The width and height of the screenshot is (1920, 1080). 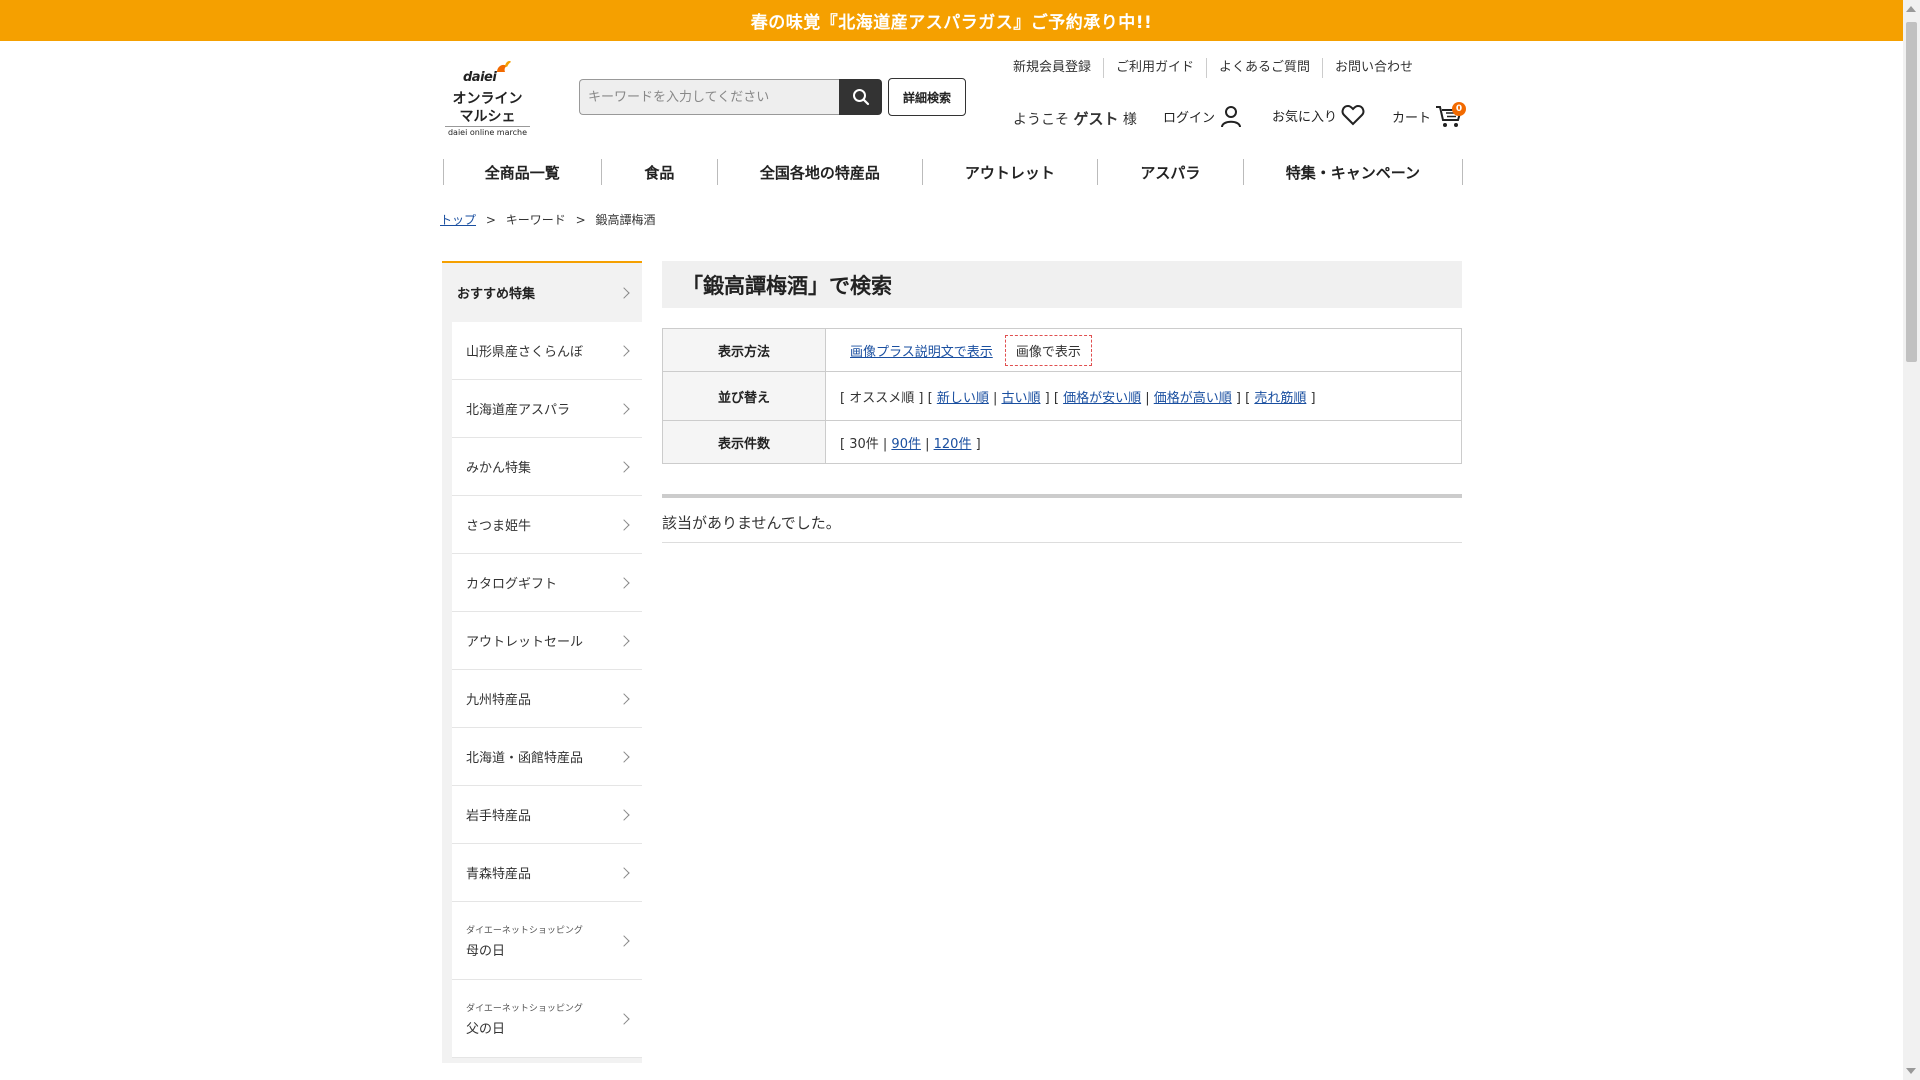 I want to click on count-cell: [ 30件 | 90件 | 120件 ], so click(x=1143, y=442).